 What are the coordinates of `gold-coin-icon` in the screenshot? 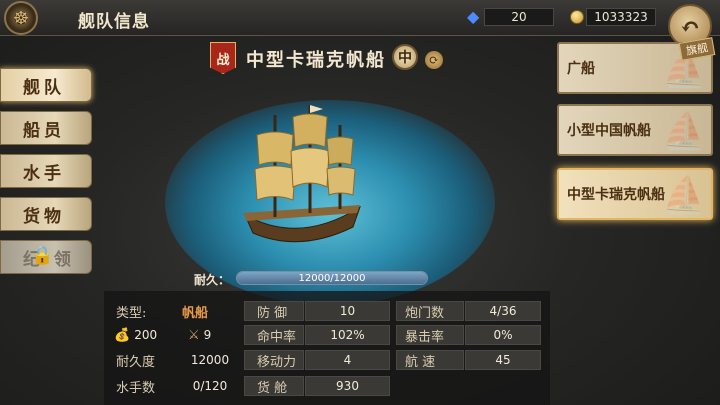 It's located at (577, 17).